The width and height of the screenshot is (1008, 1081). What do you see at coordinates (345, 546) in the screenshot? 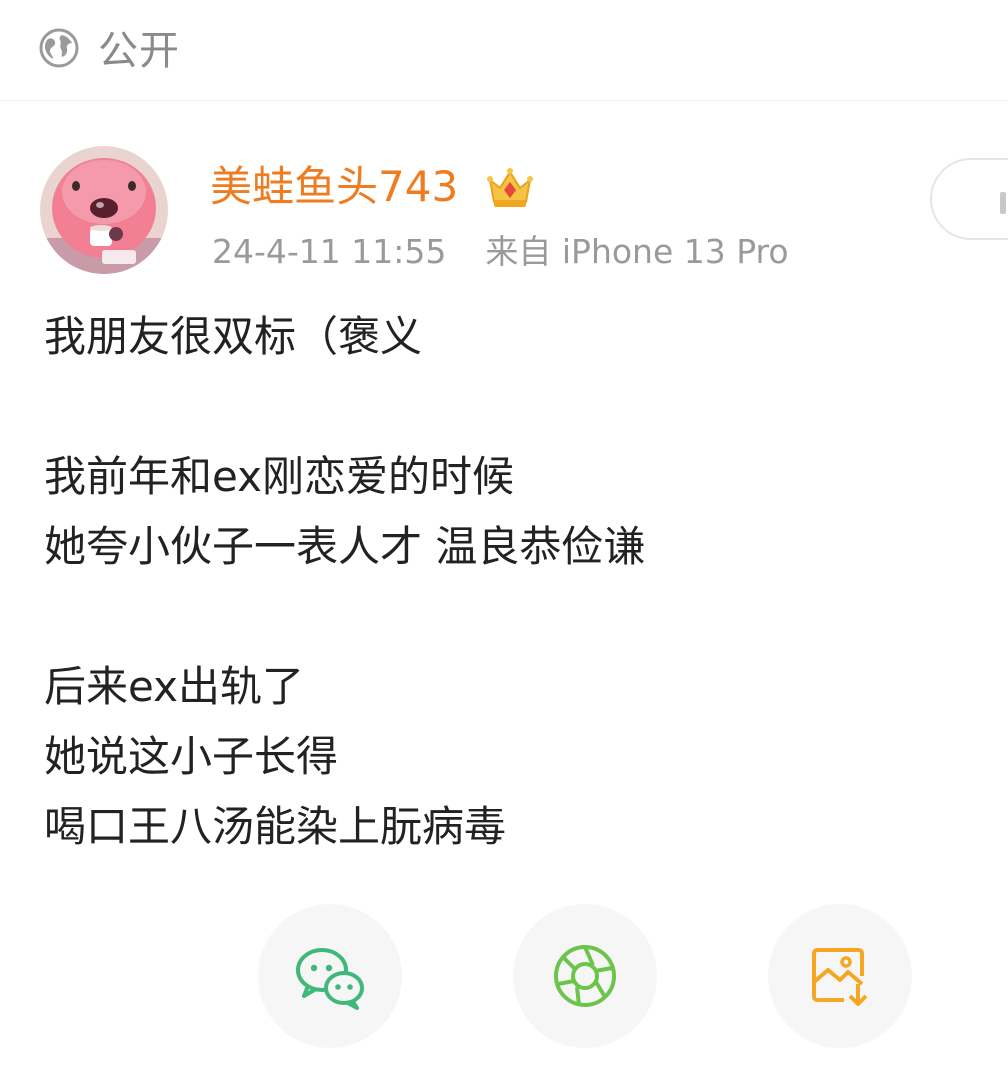
I see `post-line: 她夸小伙子一表人才 温良恭俭谦` at bounding box center [345, 546].